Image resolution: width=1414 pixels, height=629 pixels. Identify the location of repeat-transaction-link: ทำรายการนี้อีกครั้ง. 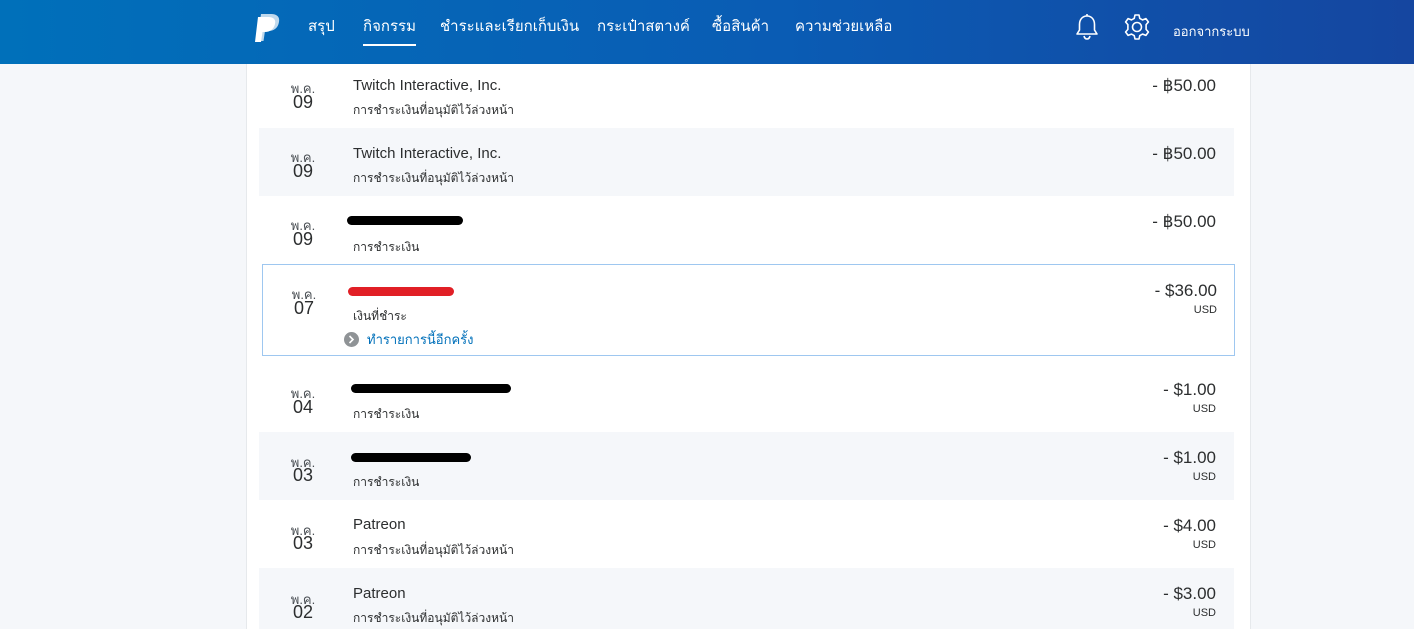
(409, 339).